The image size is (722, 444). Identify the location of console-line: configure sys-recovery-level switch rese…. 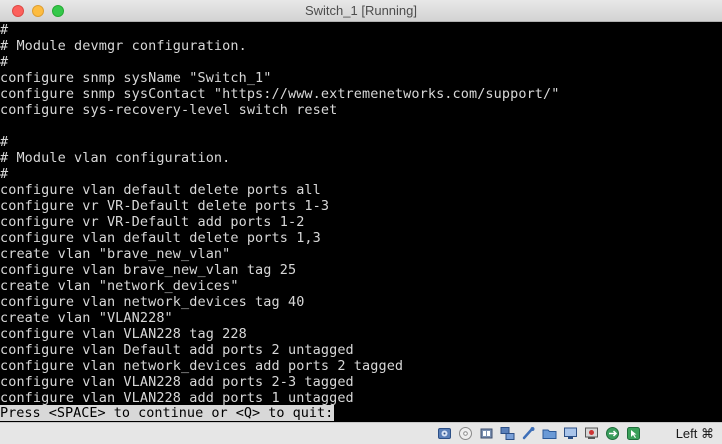
(169, 110).